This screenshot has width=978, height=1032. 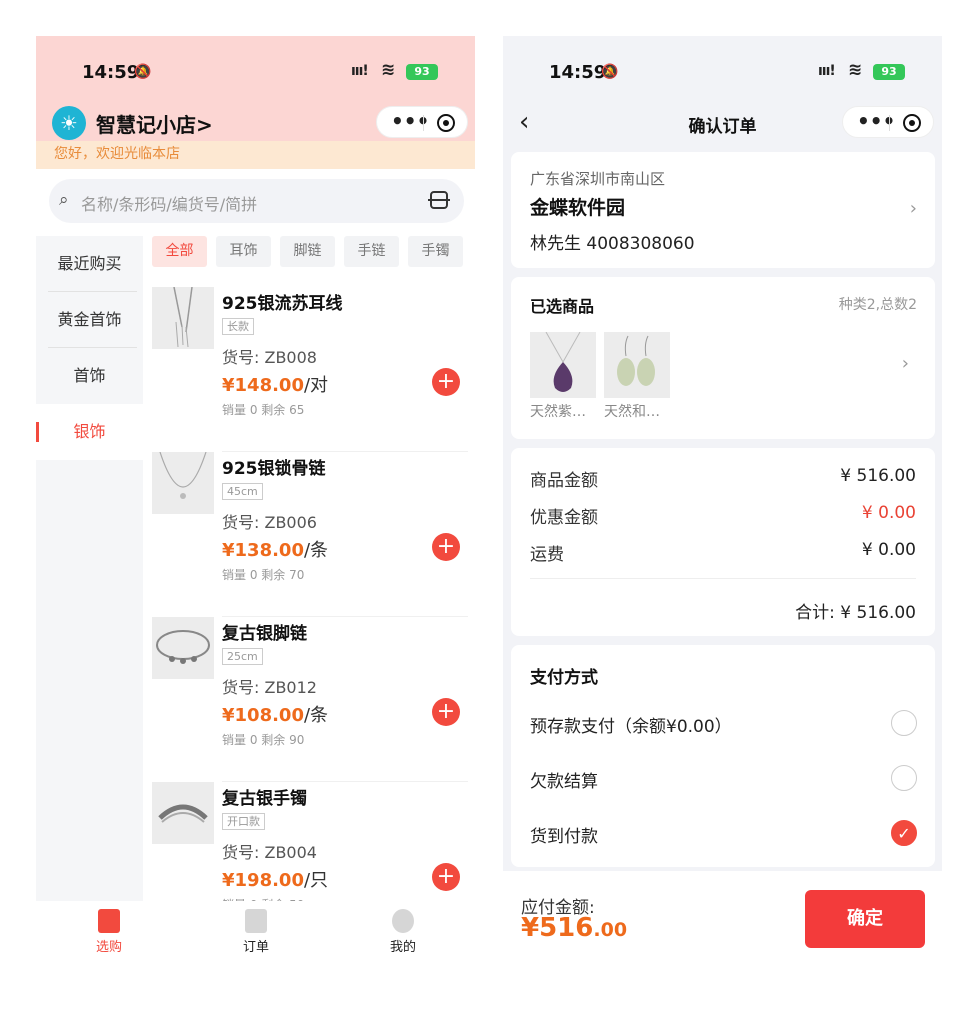 I want to click on product-stock: 销量 0 剩余 90, so click(x=263, y=740).